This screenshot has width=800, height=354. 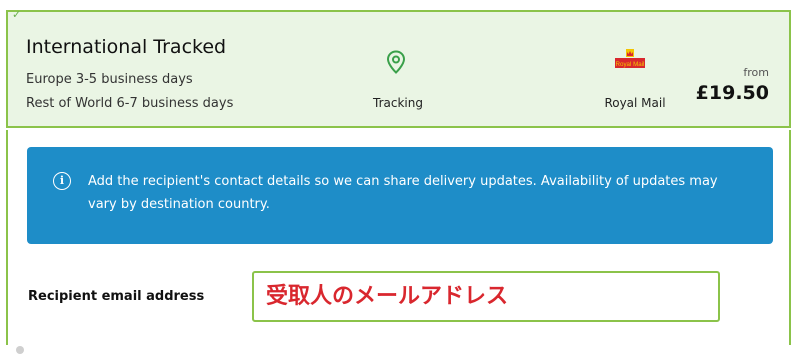 I want to click on checkmark-icon: ✓, so click(x=17, y=14).